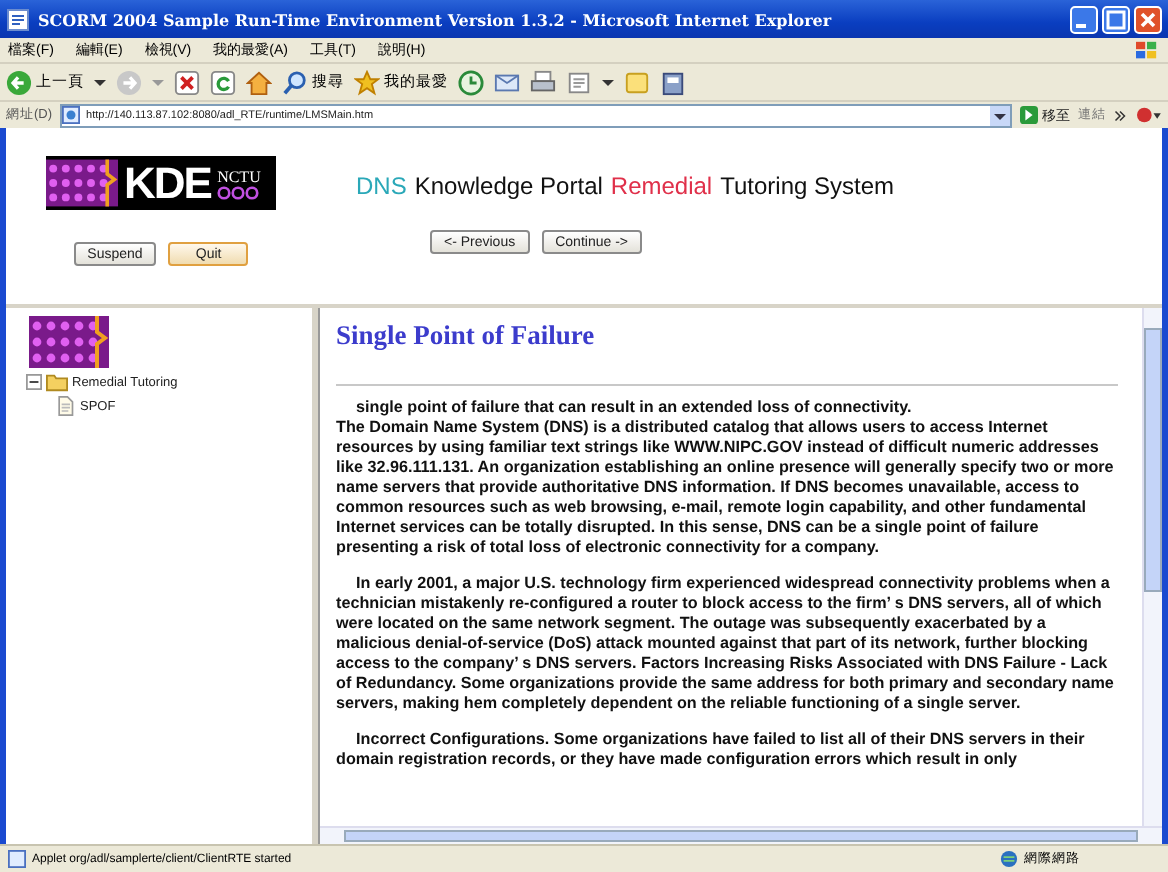 The height and width of the screenshot is (872, 1168). Describe the element at coordinates (807, 186) in the screenshot. I see `portal-title-word: Tutoring System` at that location.